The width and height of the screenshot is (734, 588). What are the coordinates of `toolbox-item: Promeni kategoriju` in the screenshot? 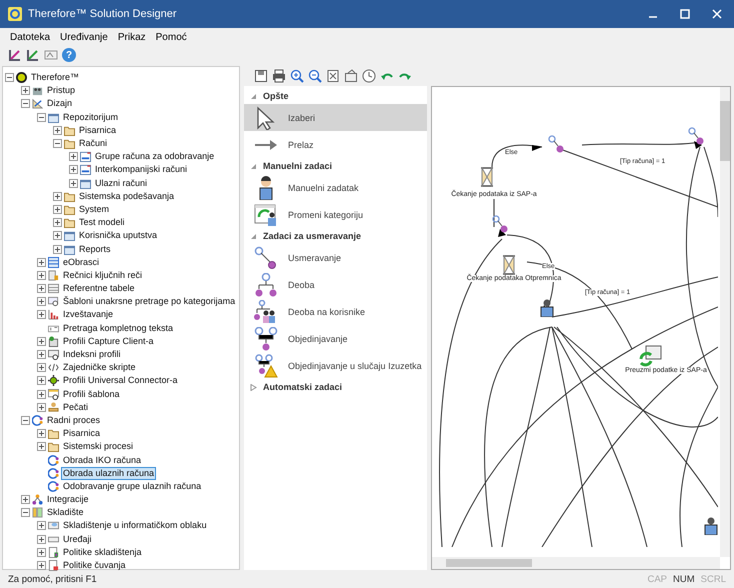 It's located at (335, 214).